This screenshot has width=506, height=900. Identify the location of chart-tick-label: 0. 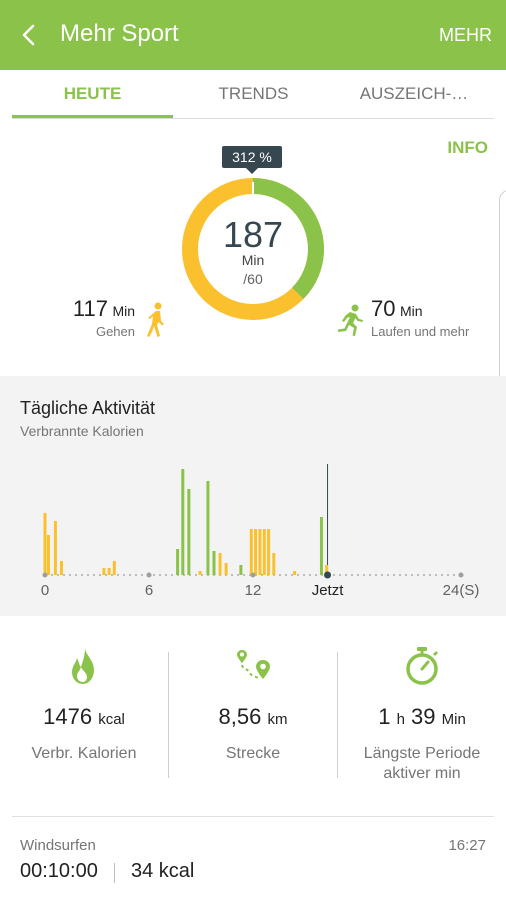
(45, 590).